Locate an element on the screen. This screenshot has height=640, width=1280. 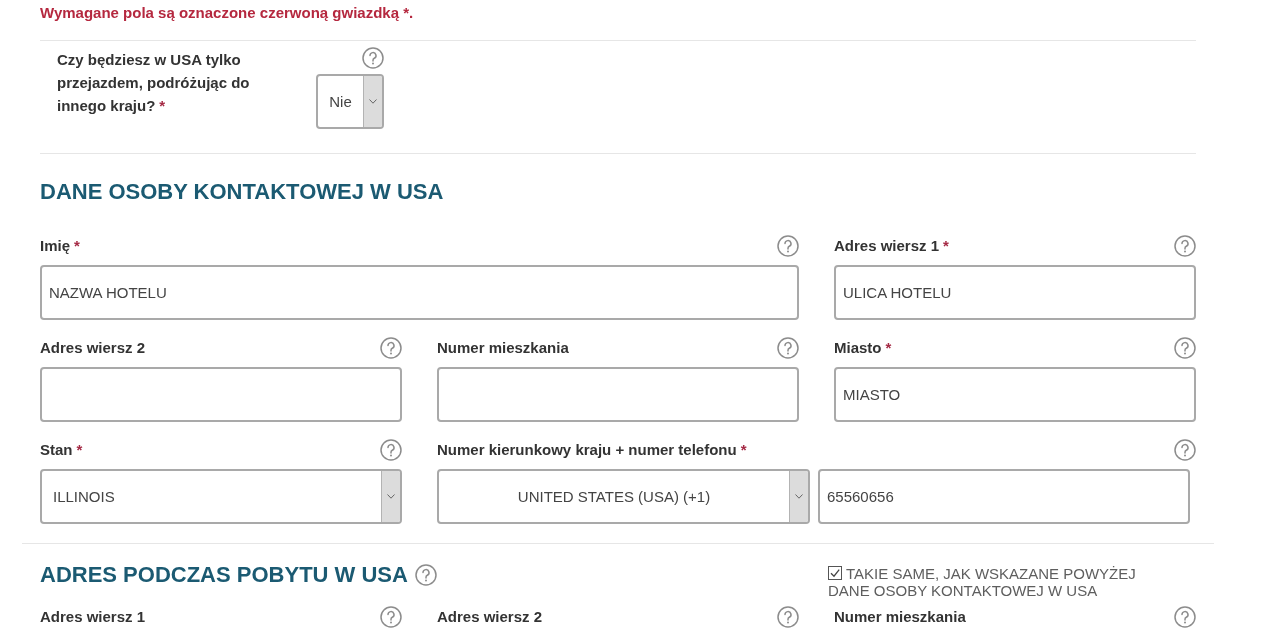
section-heading: DANE OSOBY KONTAKTOWEJ W USA is located at coordinates (242, 192).